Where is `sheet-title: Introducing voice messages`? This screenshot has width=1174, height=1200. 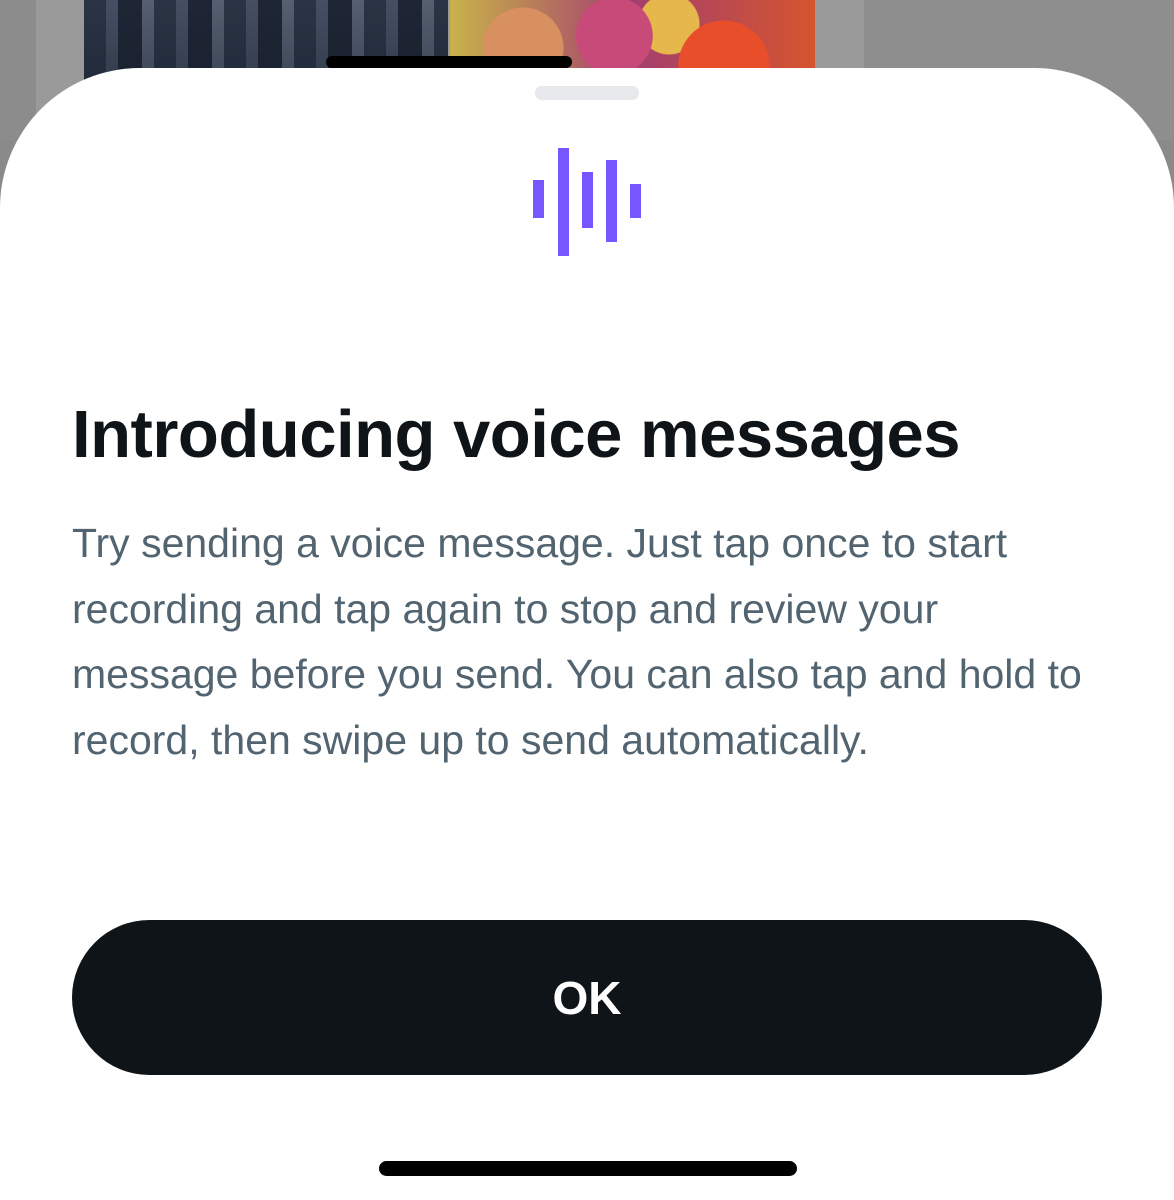 sheet-title: Introducing voice messages is located at coordinates (516, 434).